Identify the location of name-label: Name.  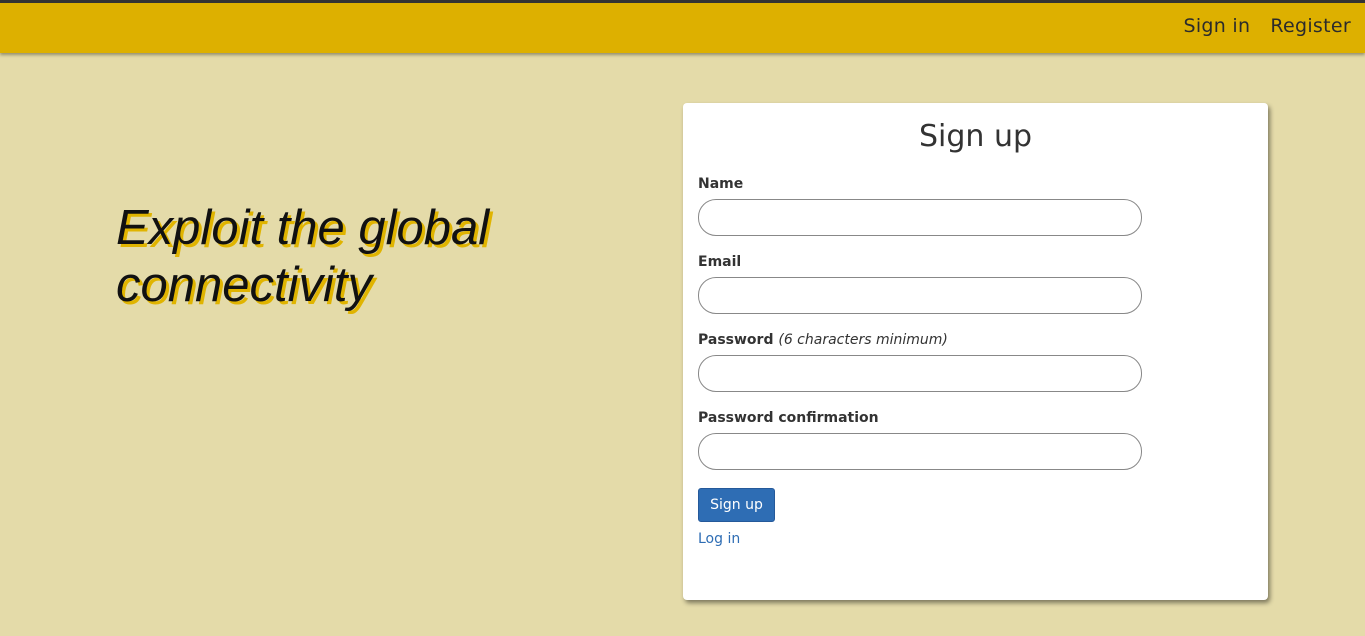
(720, 184).